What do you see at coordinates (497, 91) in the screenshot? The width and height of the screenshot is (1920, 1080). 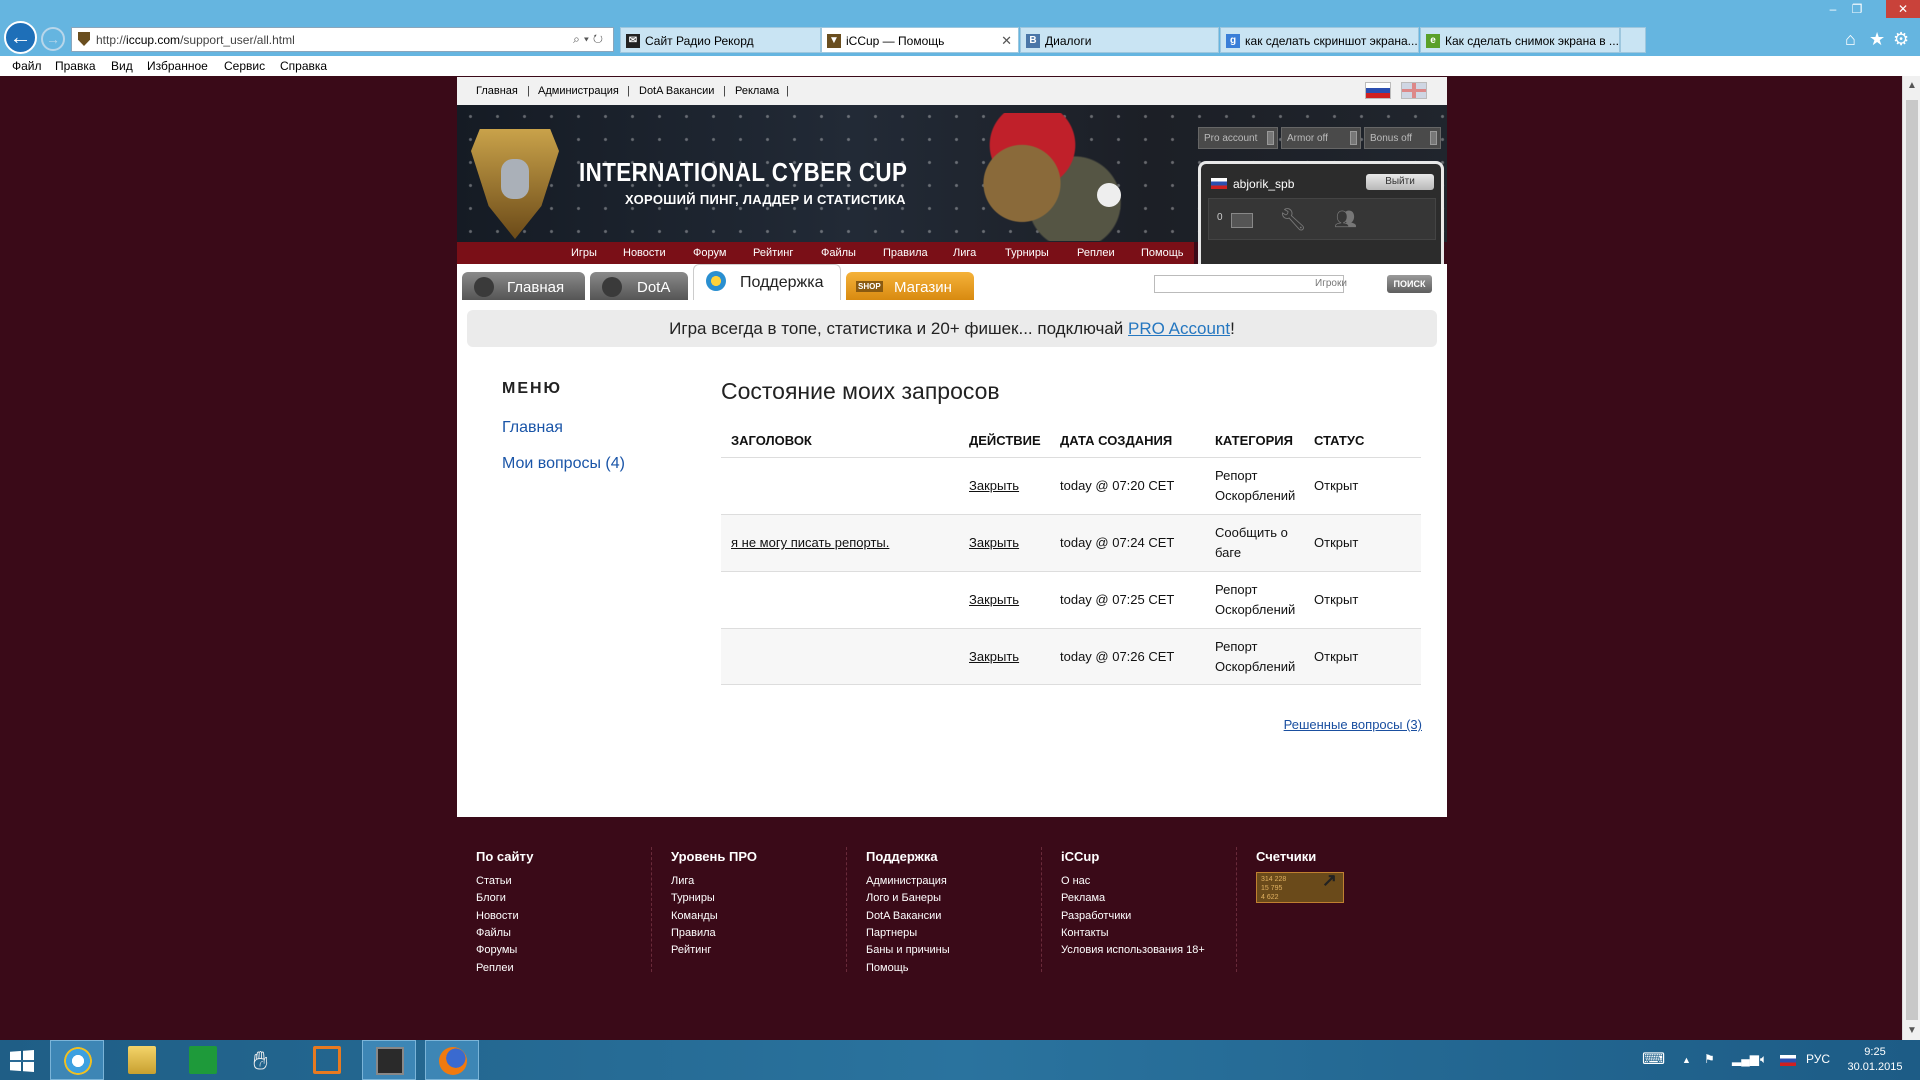 I see `top-link-home: Главная` at bounding box center [497, 91].